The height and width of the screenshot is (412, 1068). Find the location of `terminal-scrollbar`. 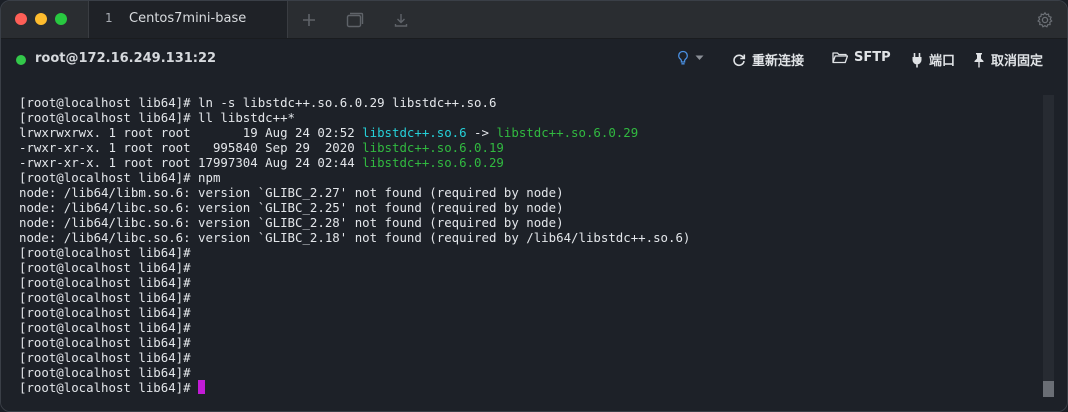

terminal-scrollbar is located at coordinates (1048, 246).